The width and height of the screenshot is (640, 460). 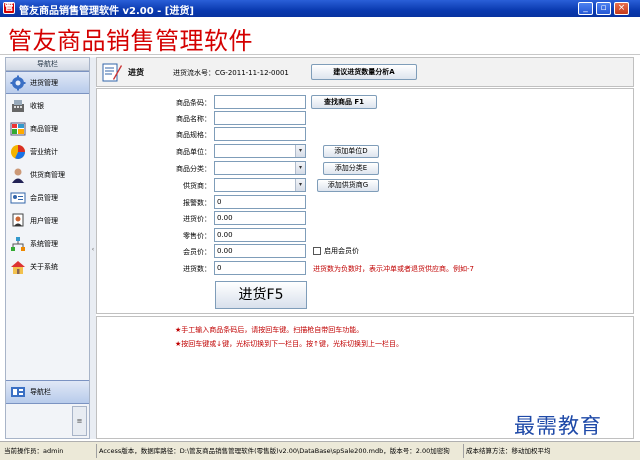 What do you see at coordinates (260, 134) in the screenshot?
I see `product-spec-input` at bounding box center [260, 134].